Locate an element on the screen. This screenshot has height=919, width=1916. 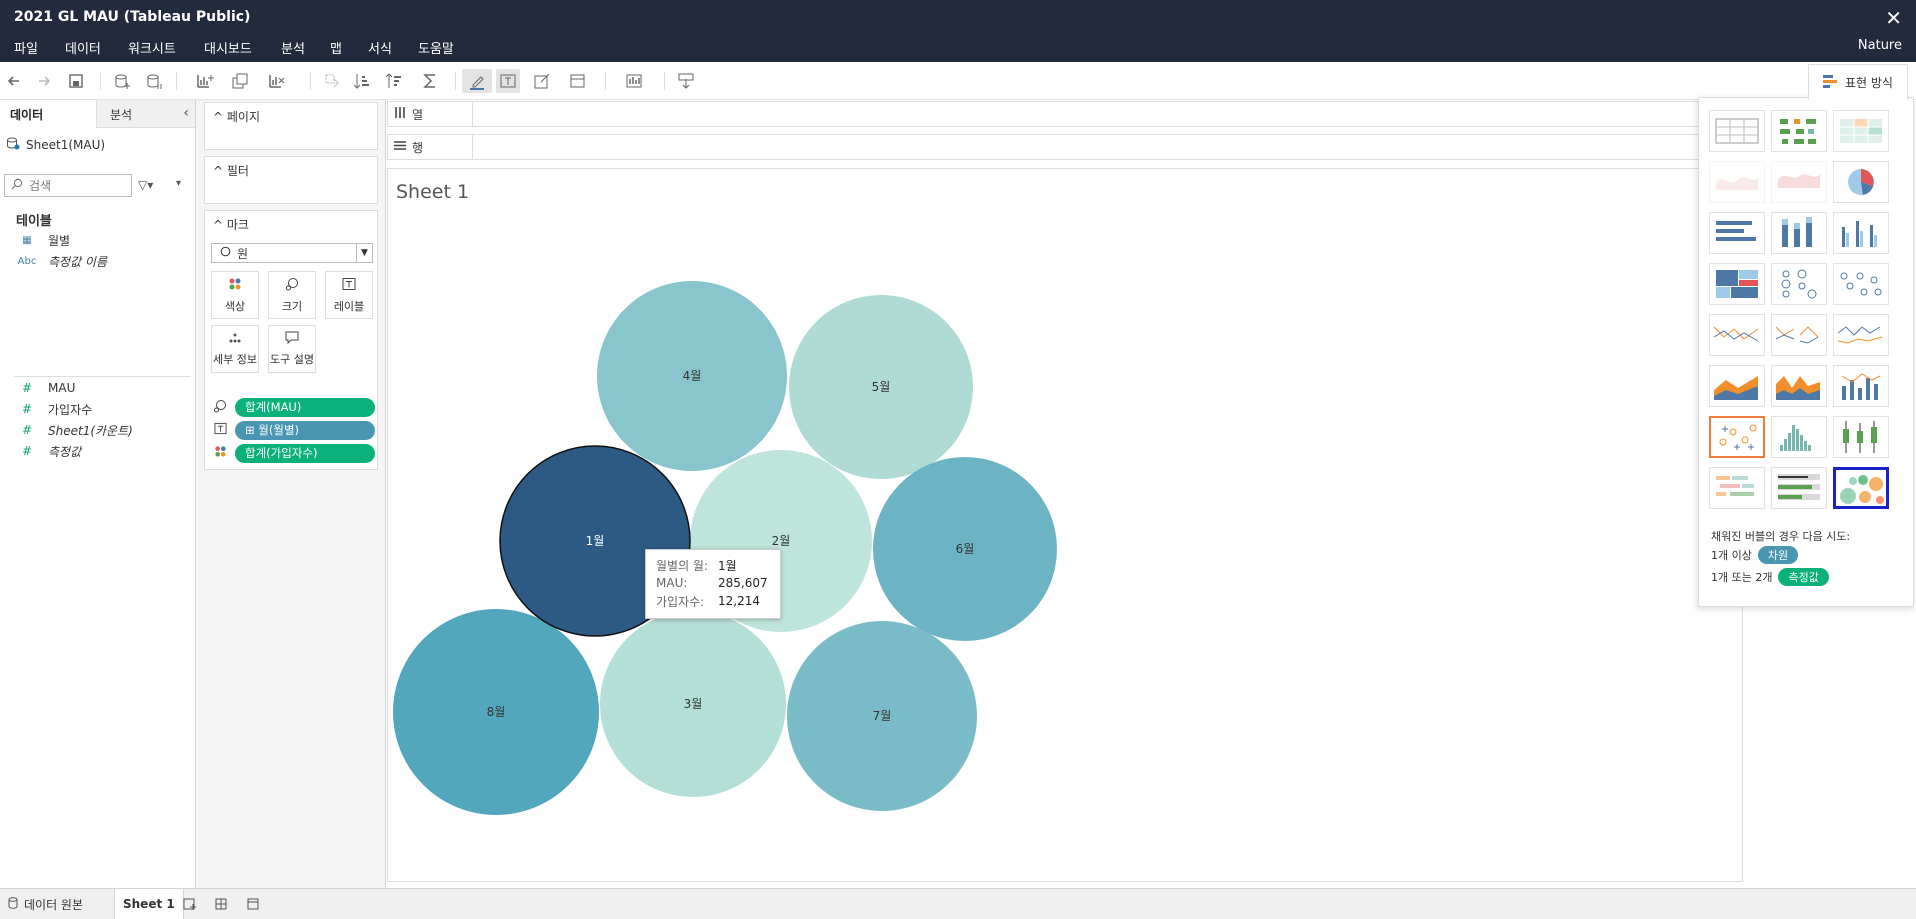
show-me-dual-lines is located at coordinates (1861, 335).